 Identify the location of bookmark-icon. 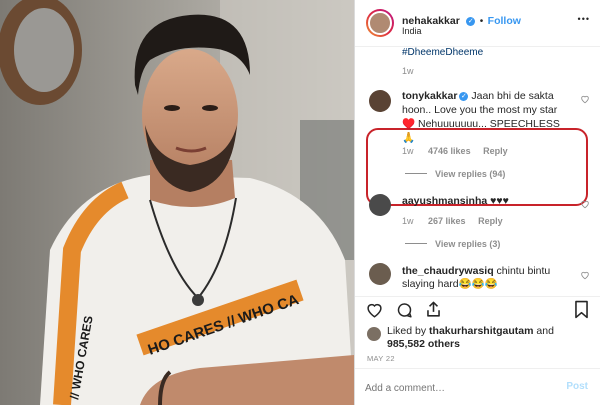
(581, 309).